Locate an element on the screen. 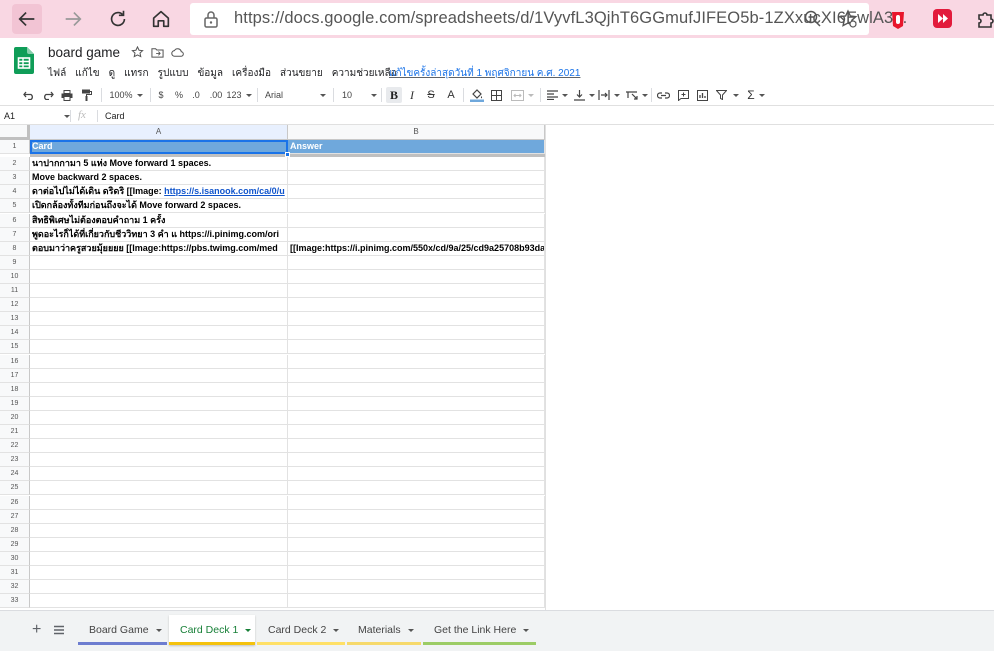 The height and width of the screenshot is (651, 994). text-color-button: A is located at coordinates (451, 95).